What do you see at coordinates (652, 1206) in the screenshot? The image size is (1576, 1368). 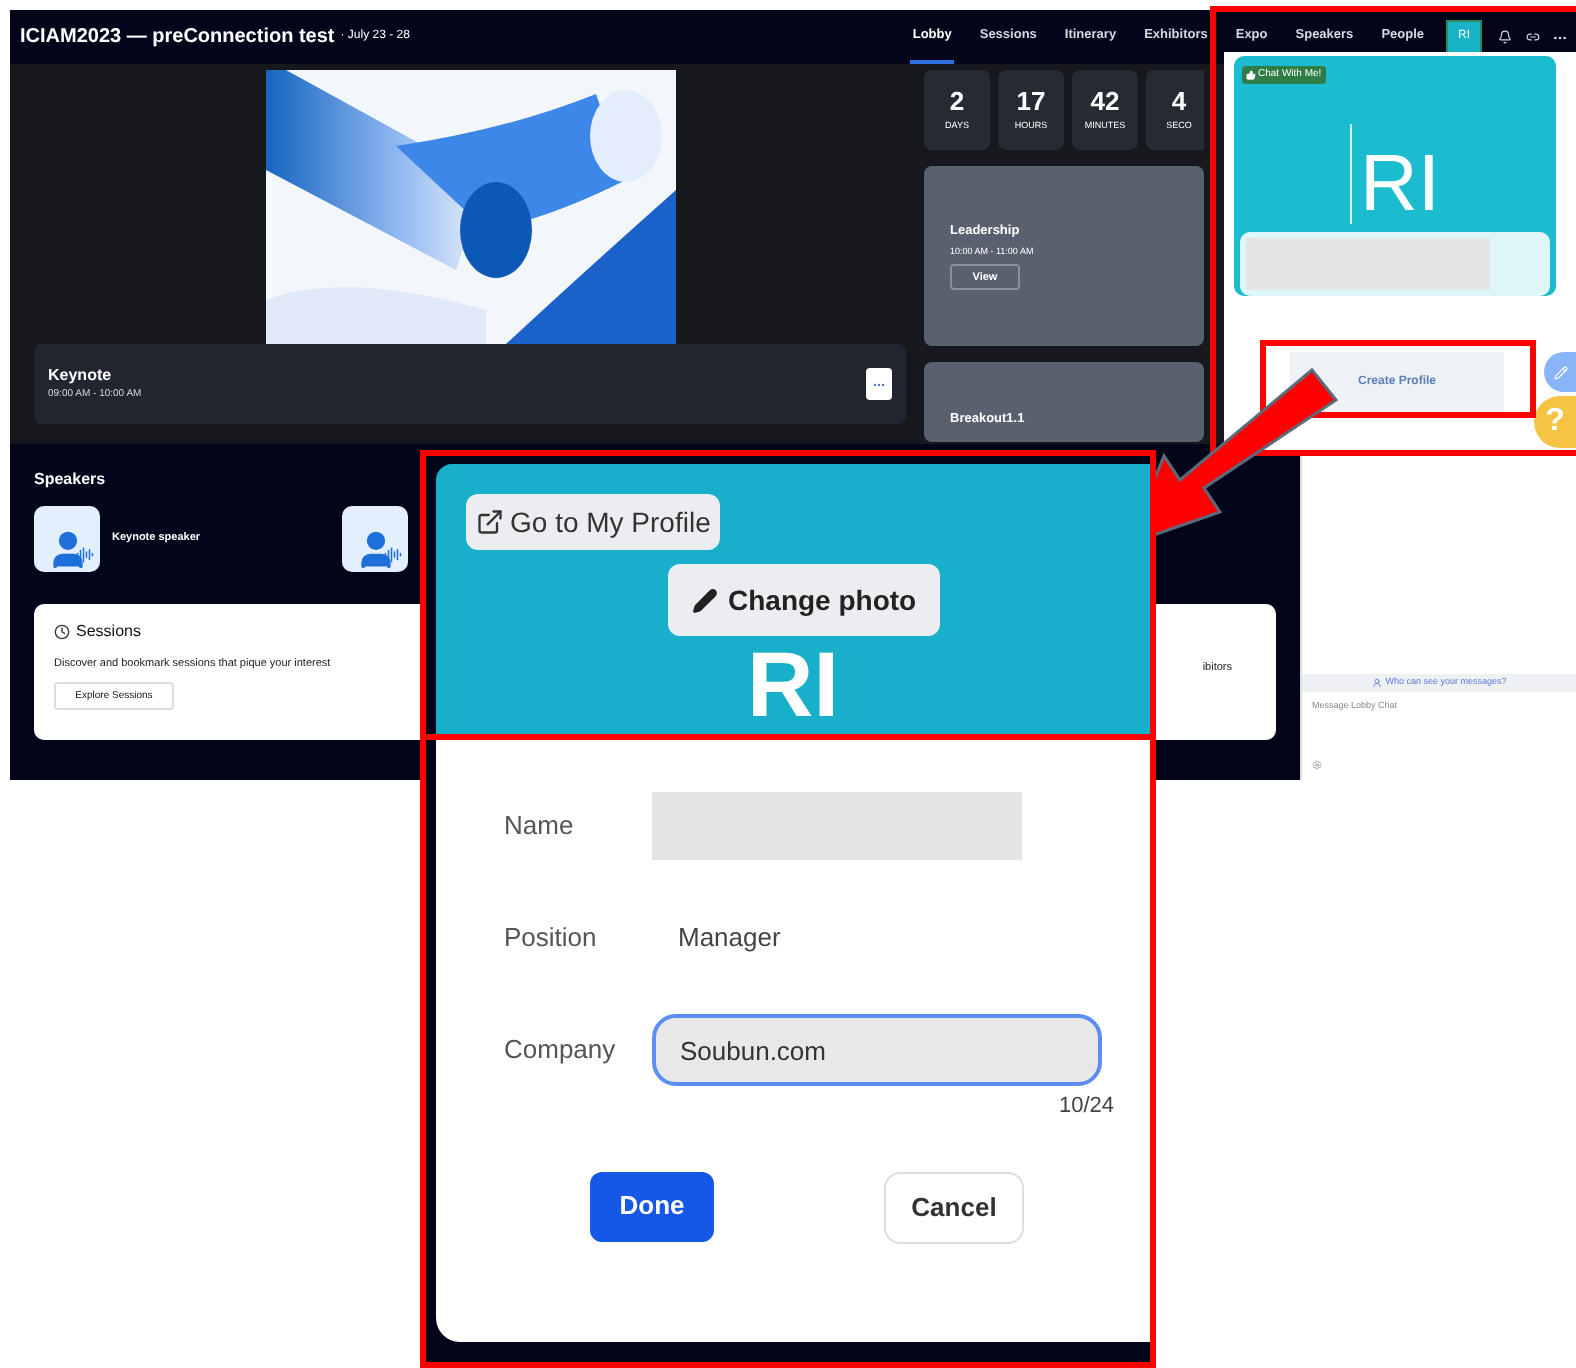 I see `done-button: Done` at bounding box center [652, 1206].